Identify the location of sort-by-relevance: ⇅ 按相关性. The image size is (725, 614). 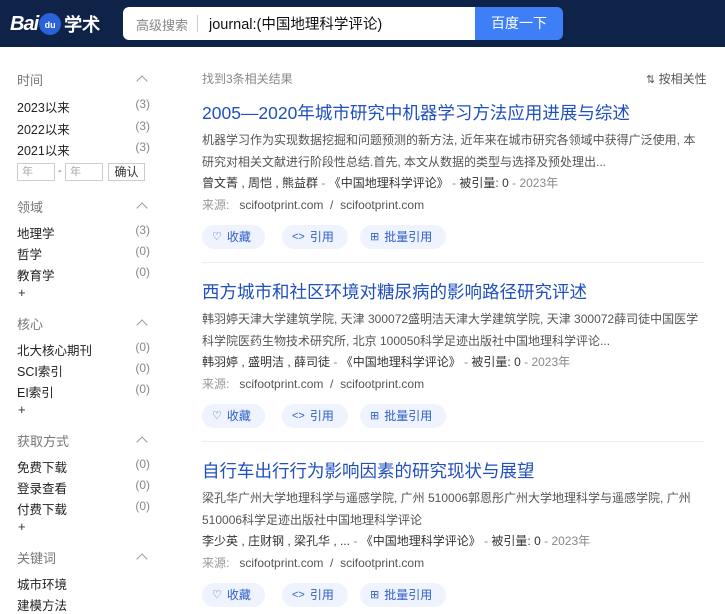
(676, 78).